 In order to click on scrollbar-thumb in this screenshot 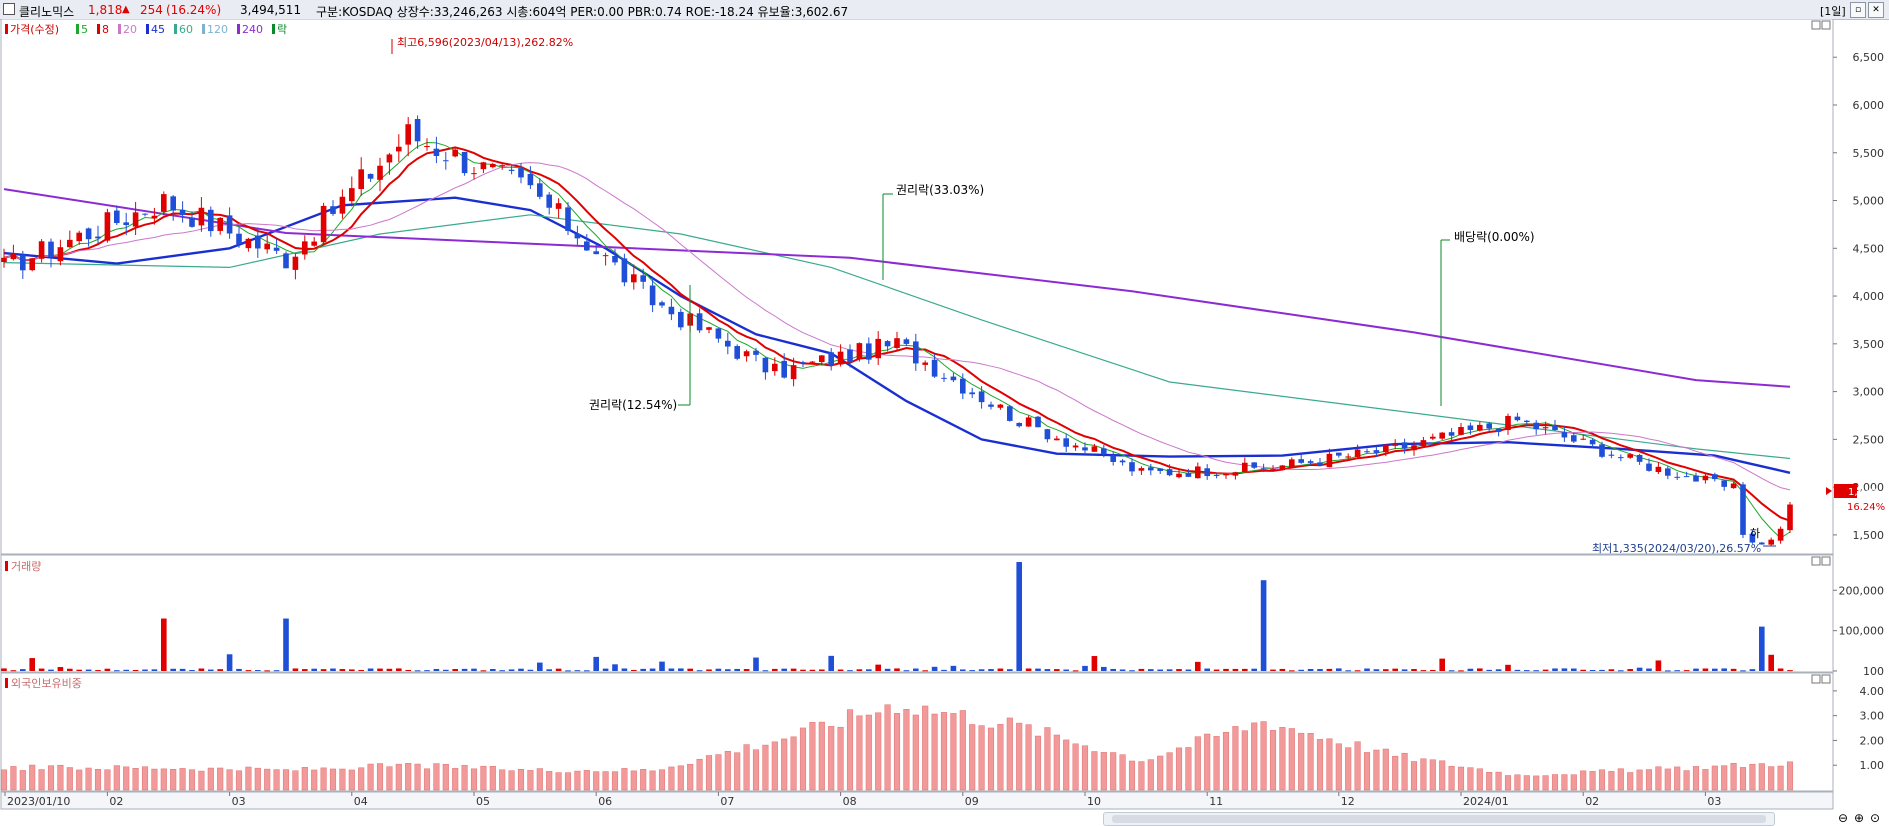, I will do `click(1439, 819)`.